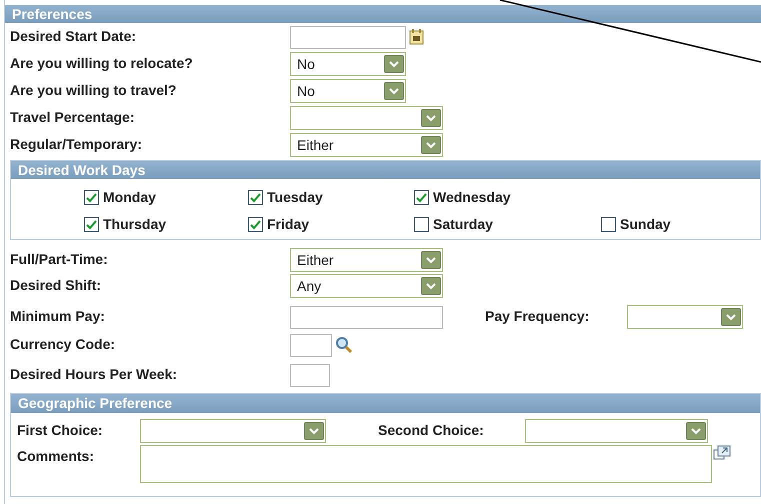 The width and height of the screenshot is (761, 504). What do you see at coordinates (366, 286) in the screenshot?
I see `dropdown: Any` at bounding box center [366, 286].